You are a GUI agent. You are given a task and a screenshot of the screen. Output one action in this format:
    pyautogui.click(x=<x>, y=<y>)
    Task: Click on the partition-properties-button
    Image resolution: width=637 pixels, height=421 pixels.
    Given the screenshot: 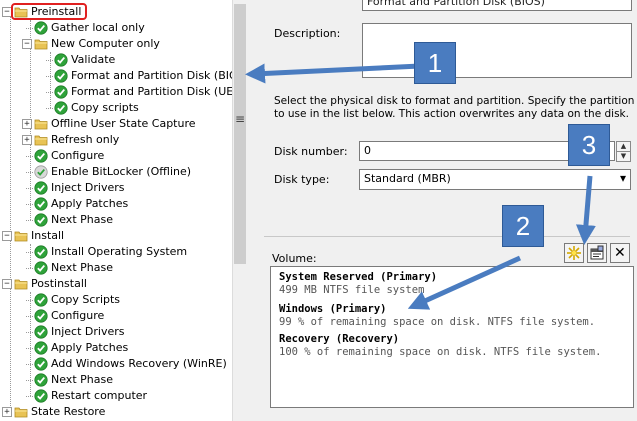 What is the action you would take?
    pyautogui.click(x=597, y=253)
    